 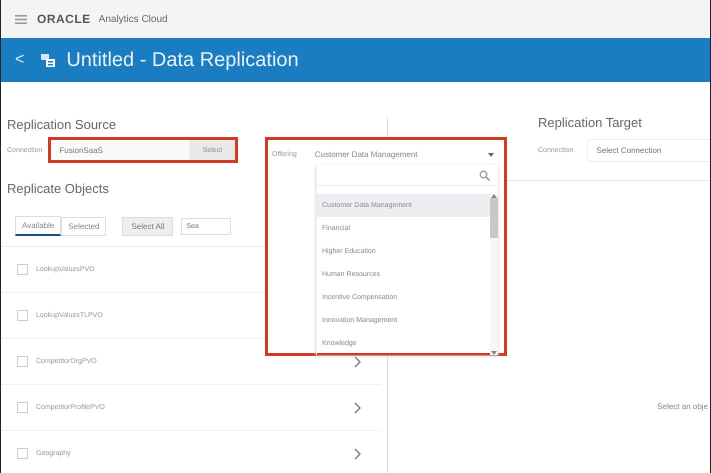 I want to click on offering-select: Customer Data Management, so click(x=402, y=154).